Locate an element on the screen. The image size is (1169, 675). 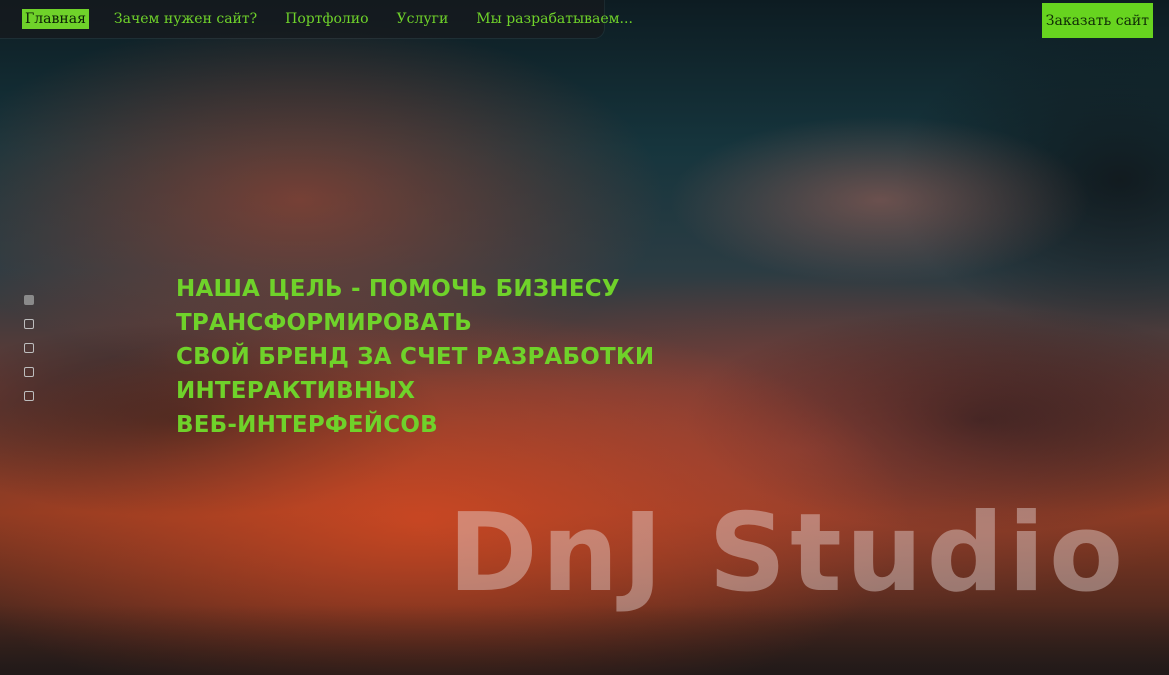
nav-item-why-site: Зачем нужен сайт? is located at coordinates (185, 19).